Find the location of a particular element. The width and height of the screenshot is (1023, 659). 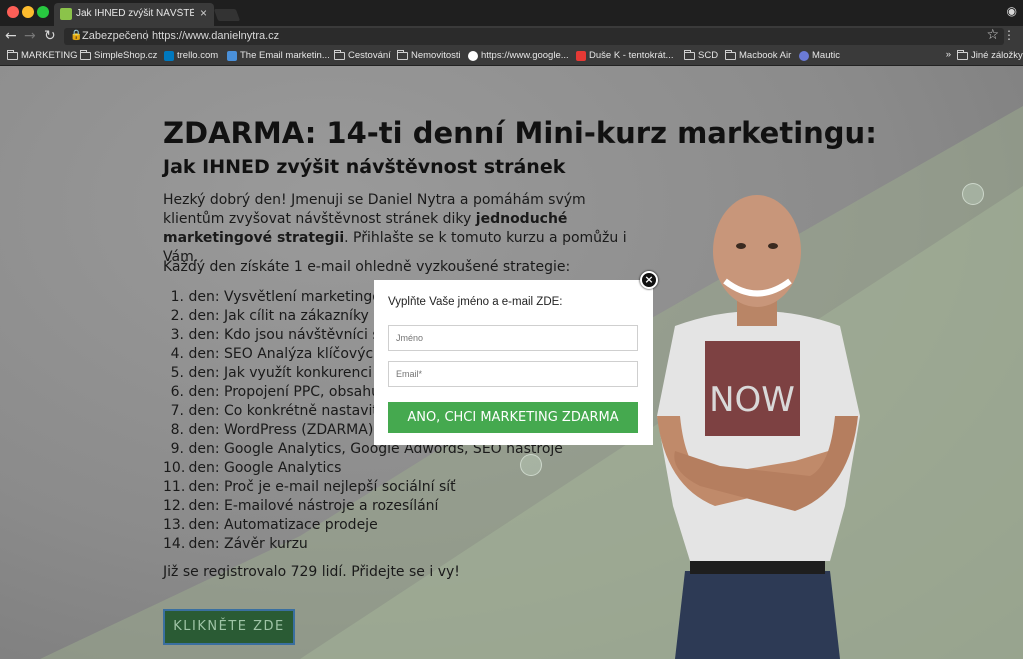

page-subtitle: Jak IHNED zvýšit návštěvnost stránek is located at coordinates (364, 167).